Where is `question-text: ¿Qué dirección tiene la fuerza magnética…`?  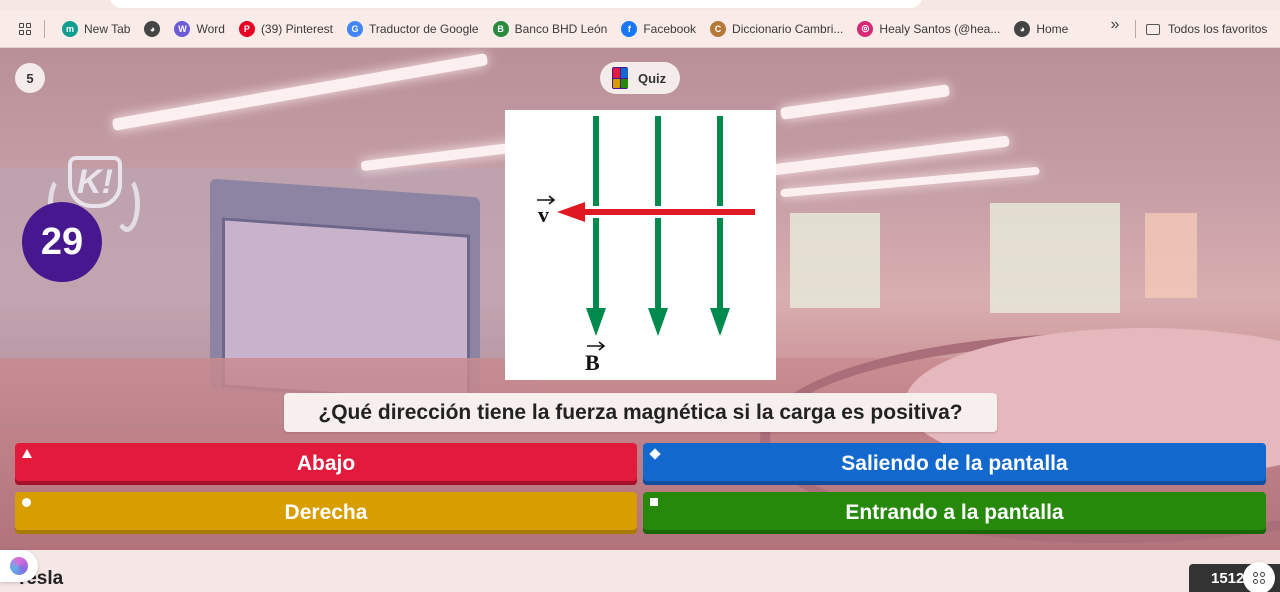
question-text: ¿Qué dirección tiene la fuerza magnética… is located at coordinates (640, 412).